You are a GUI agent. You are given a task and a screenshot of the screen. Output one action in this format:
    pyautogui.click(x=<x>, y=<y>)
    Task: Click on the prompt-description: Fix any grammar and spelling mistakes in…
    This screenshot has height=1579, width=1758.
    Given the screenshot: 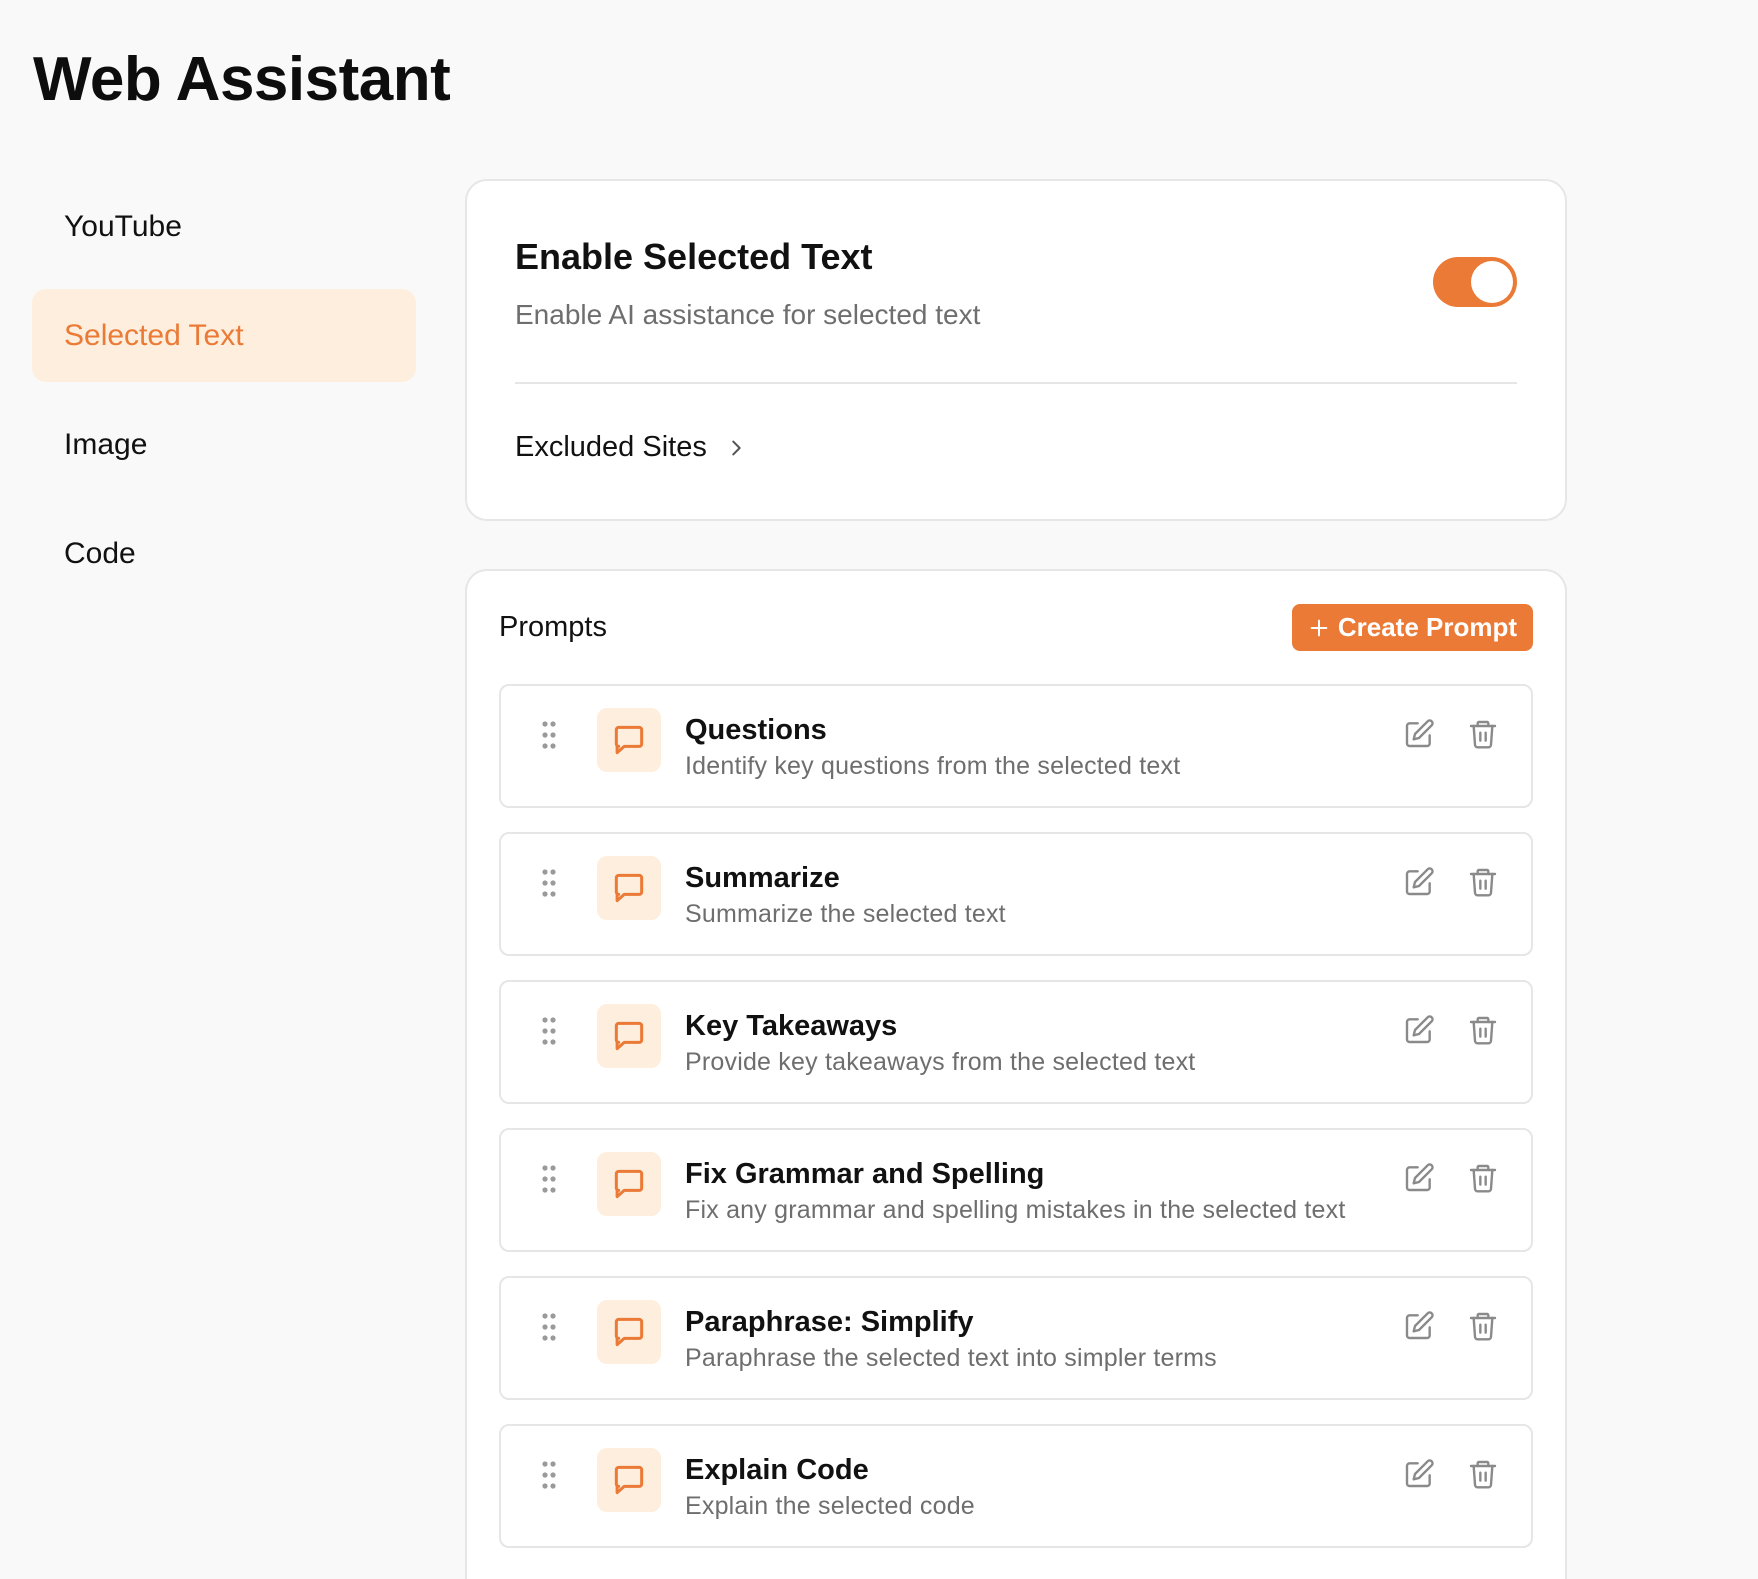 What is the action you would take?
    pyautogui.click(x=1015, y=1210)
    